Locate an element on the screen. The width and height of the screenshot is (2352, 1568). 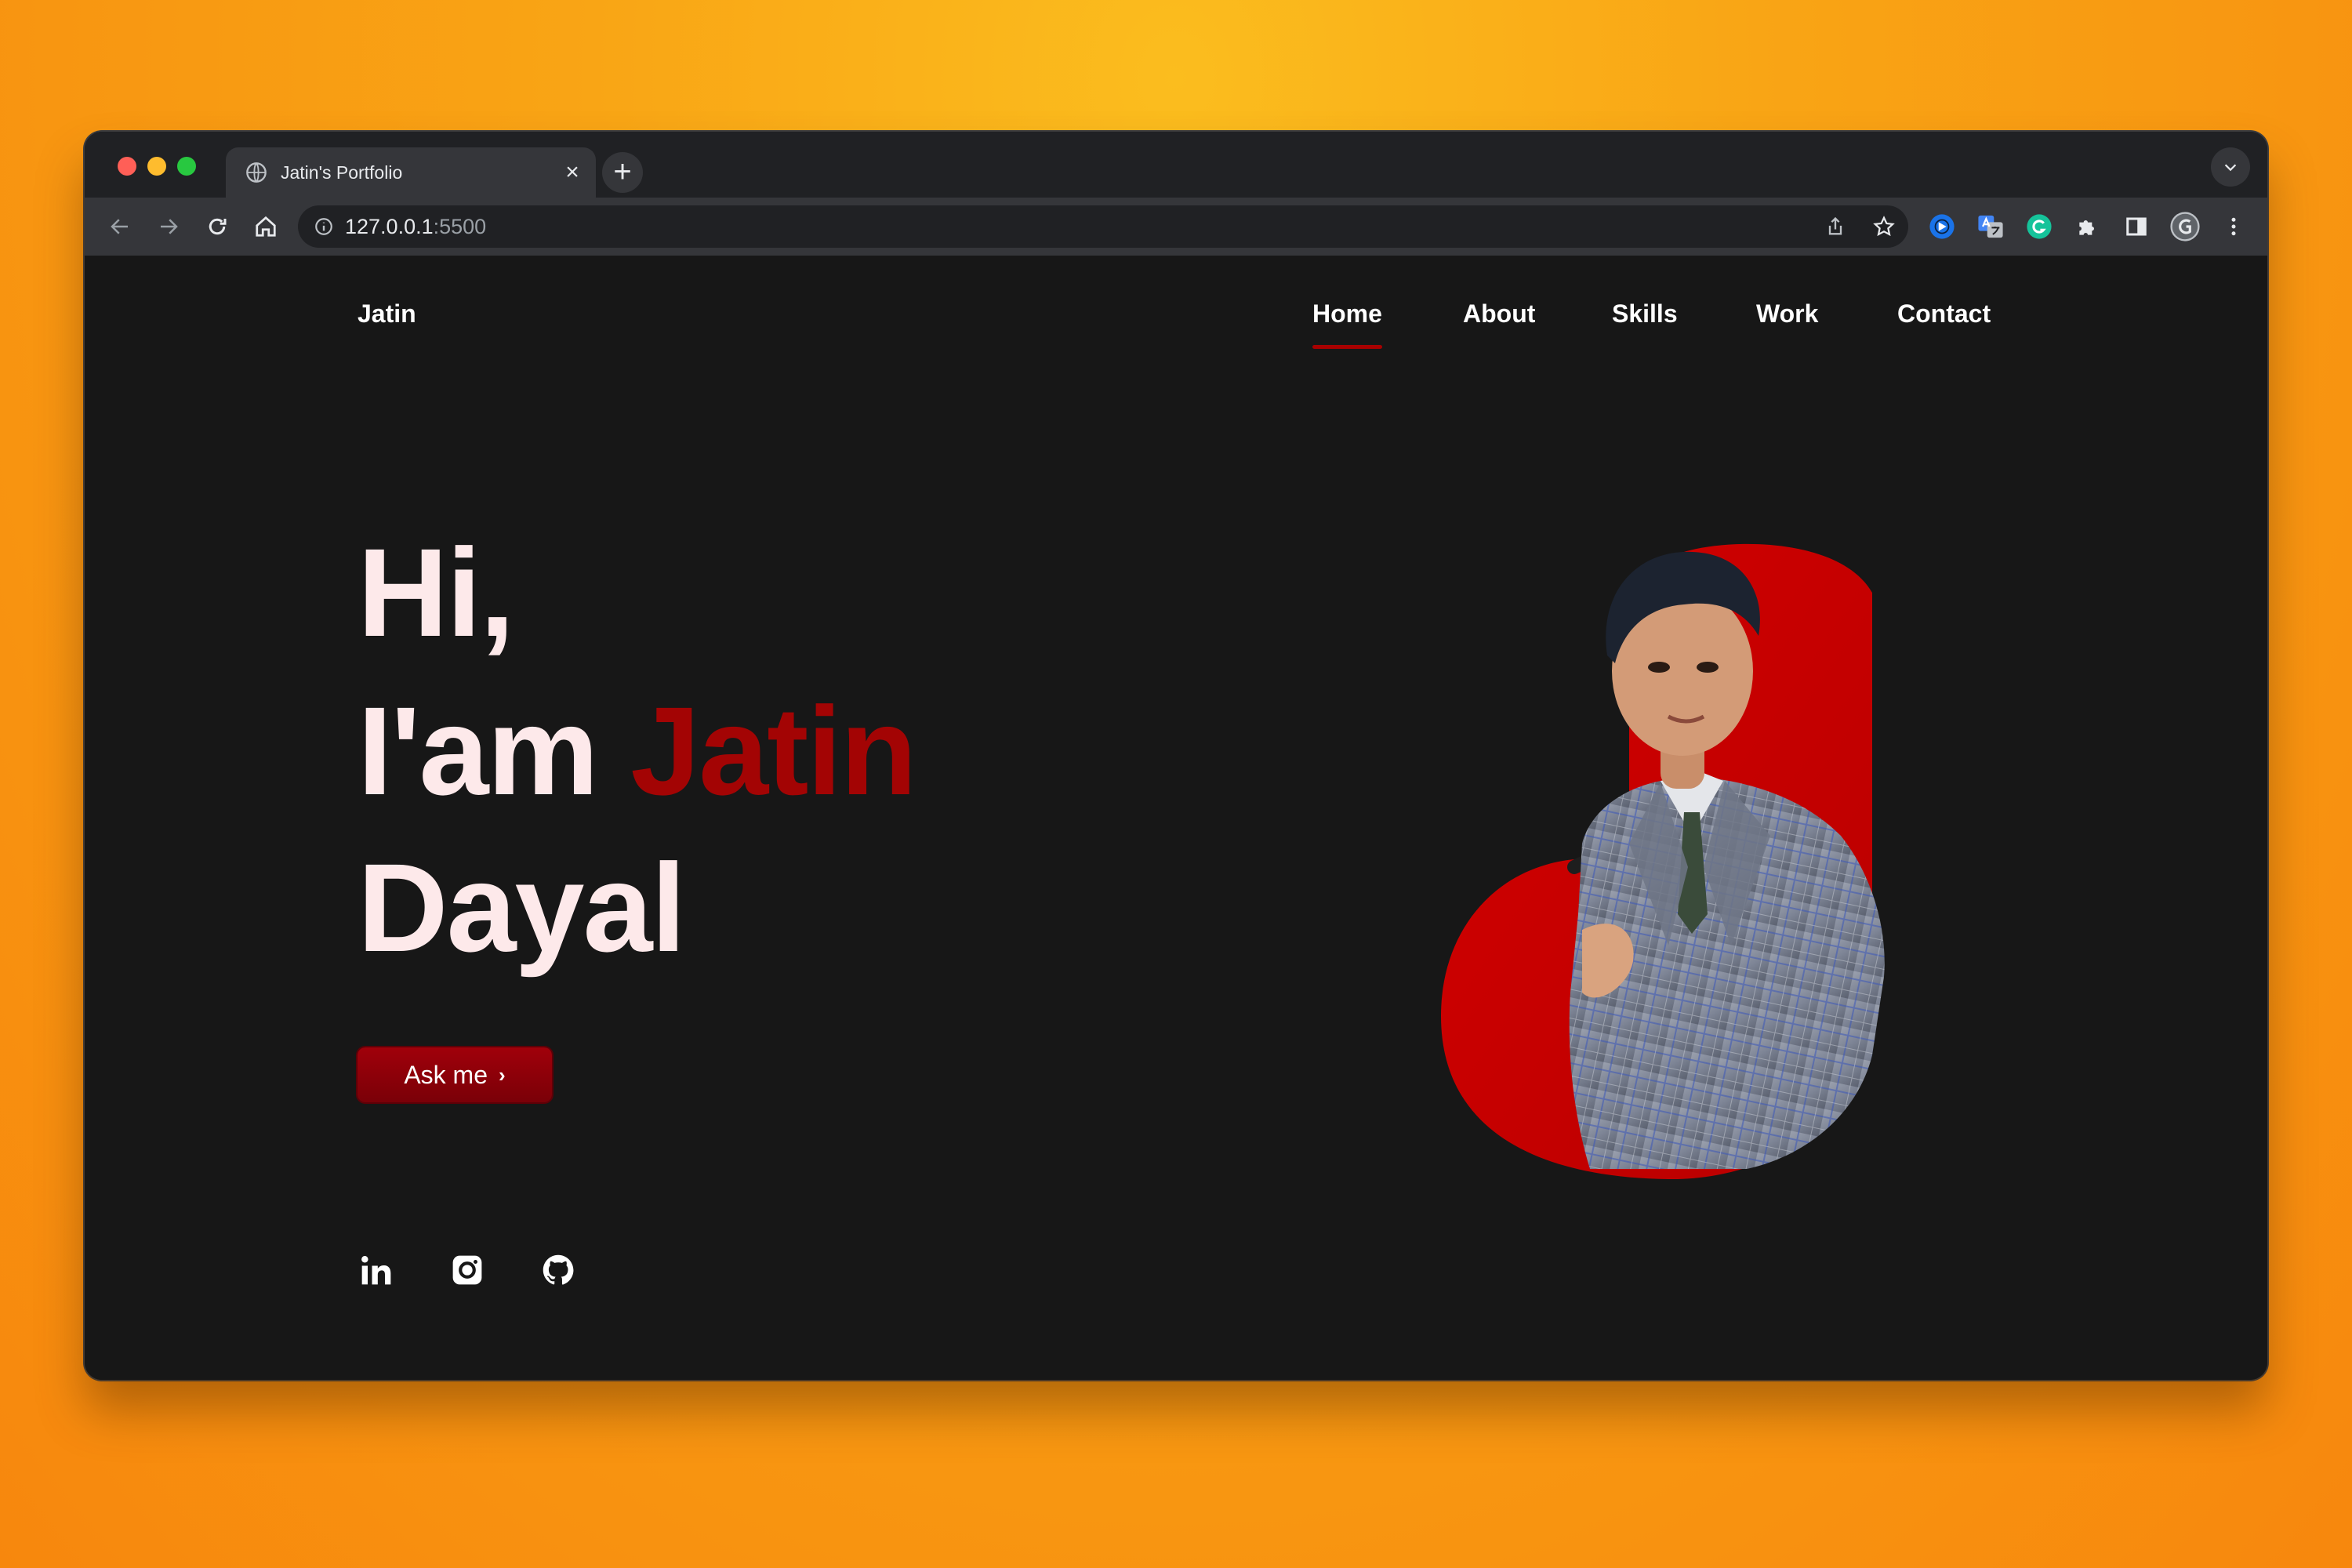
url-port: :5500 is located at coordinates (460, 226).